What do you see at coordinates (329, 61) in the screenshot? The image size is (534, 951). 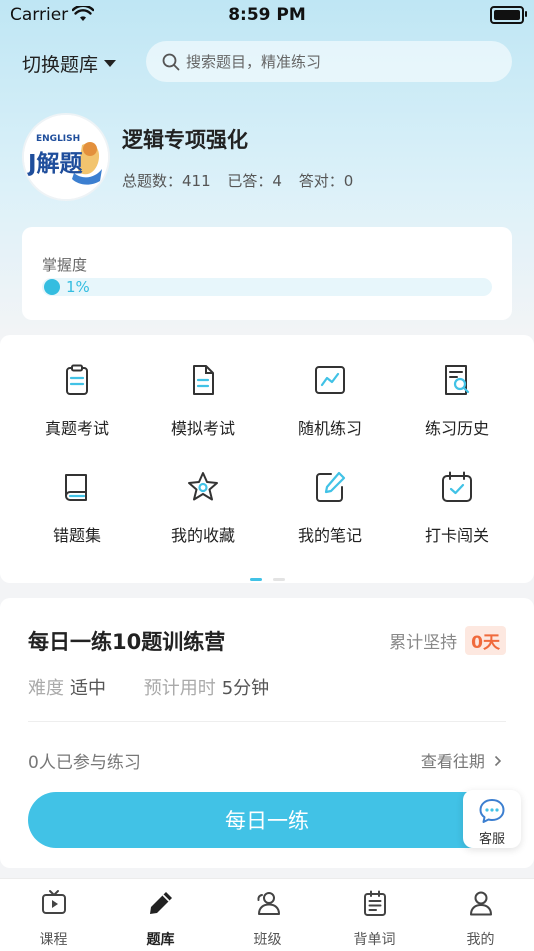 I see `search-input: 搜索题目，精准练习` at bounding box center [329, 61].